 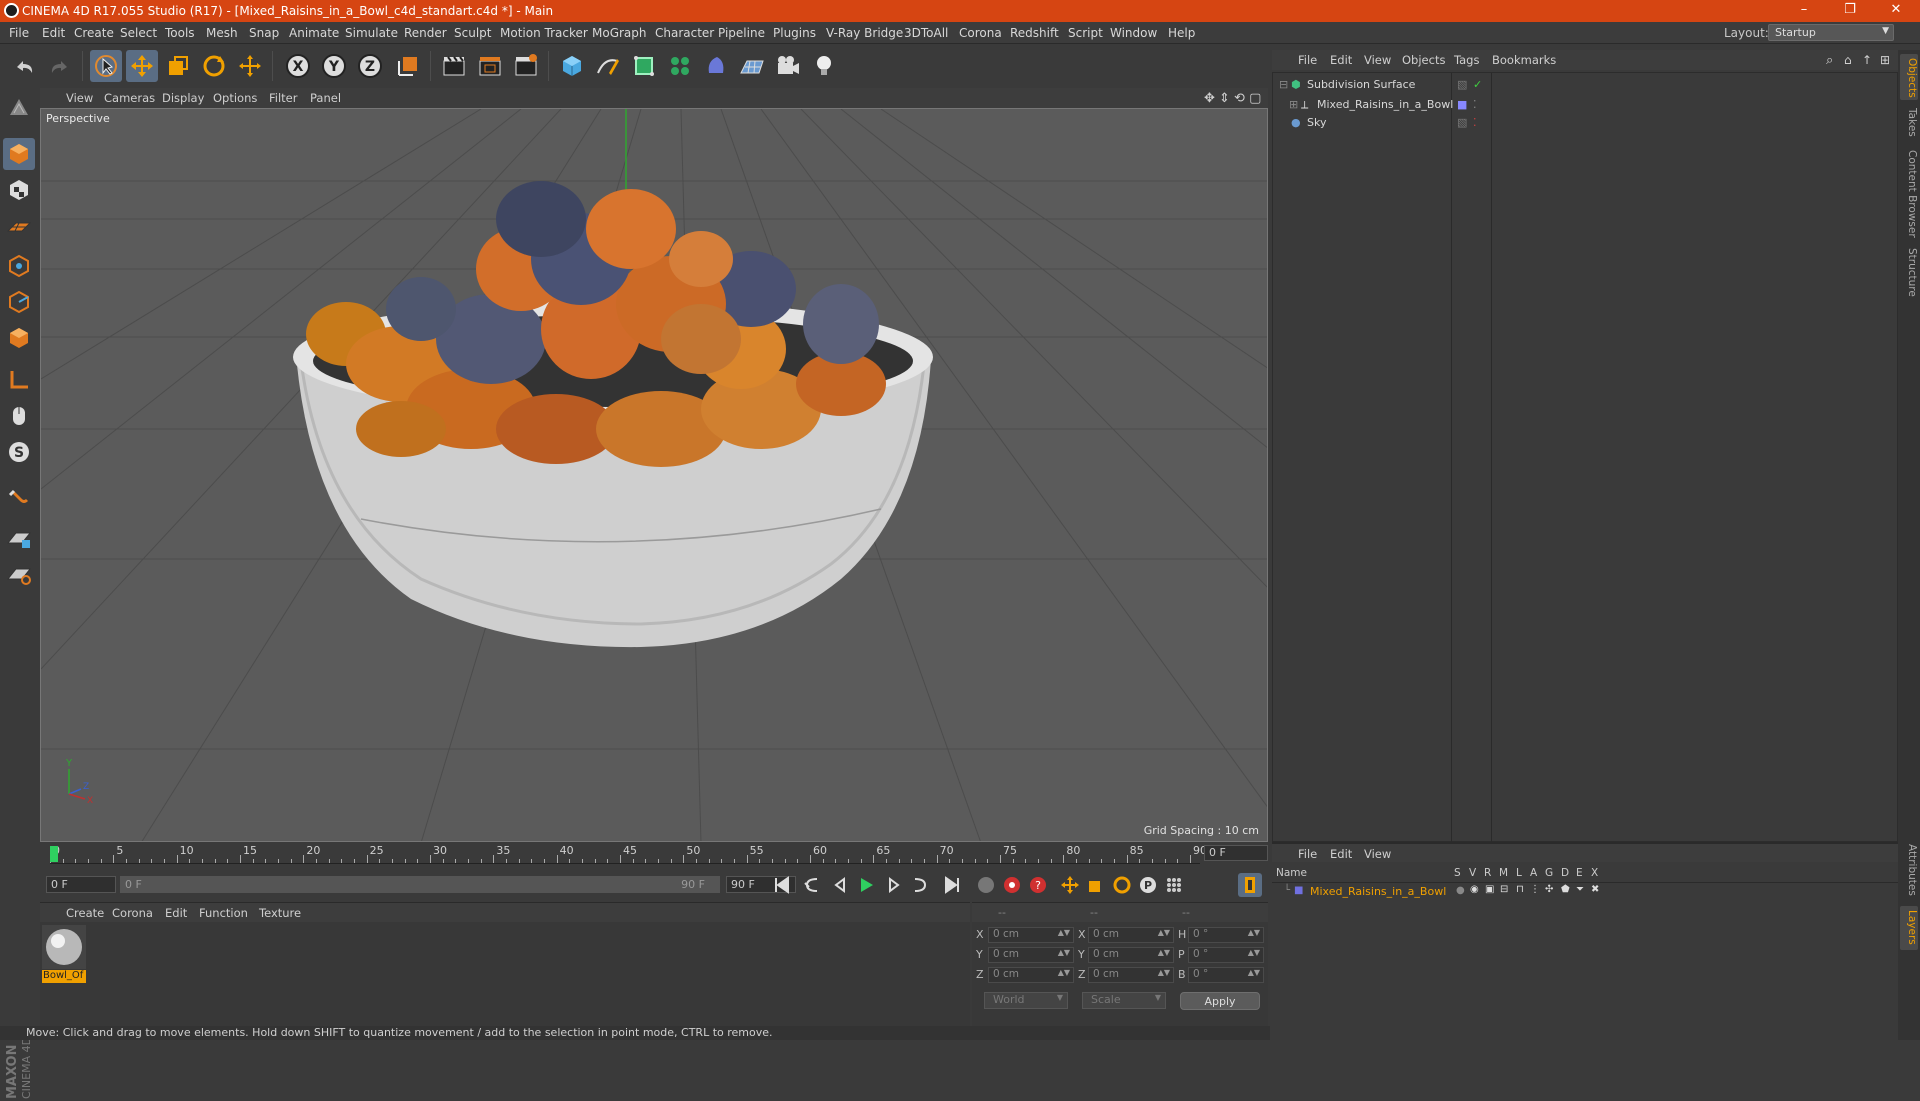 What do you see at coordinates (741, 33) in the screenshot?
I see `menu-pipeline: Pipeline` at bounding box center [741, 33].